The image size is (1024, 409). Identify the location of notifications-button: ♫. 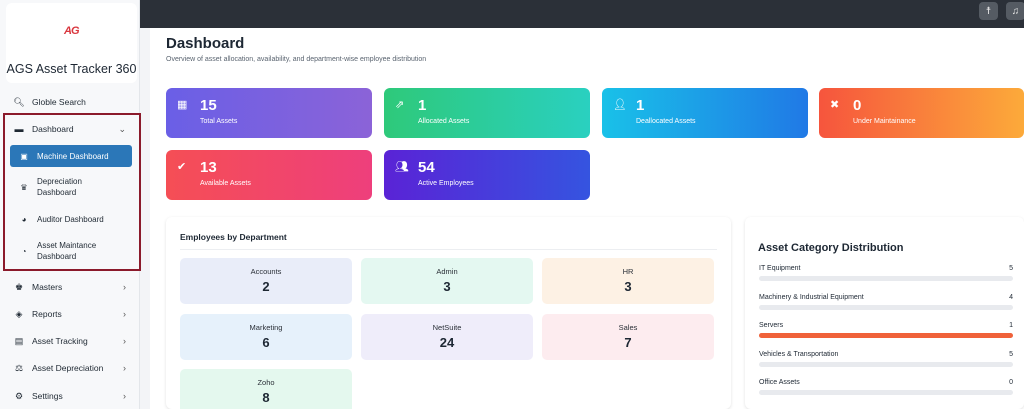
(1015, 11).